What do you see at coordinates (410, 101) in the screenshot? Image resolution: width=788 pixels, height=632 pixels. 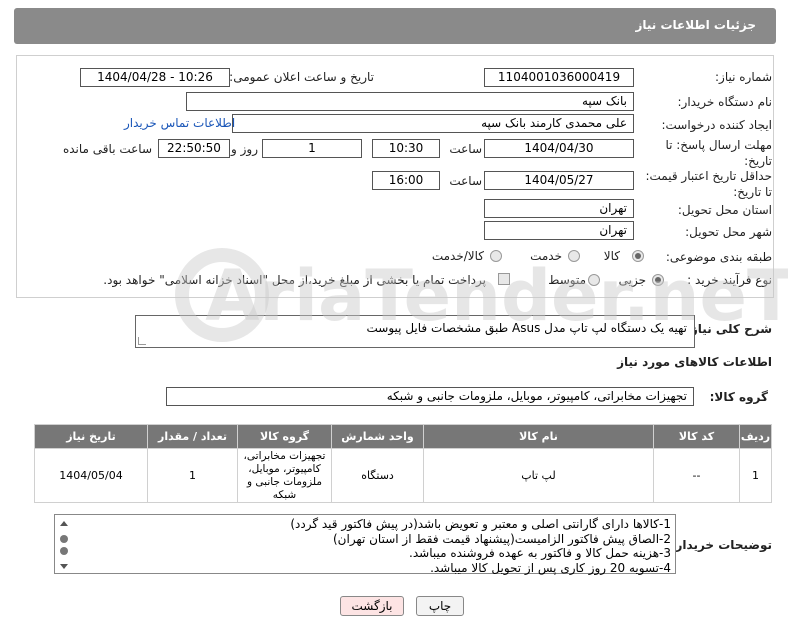 I see `buyer-org-field: بانک سپه` at bounding box center [410, 101].